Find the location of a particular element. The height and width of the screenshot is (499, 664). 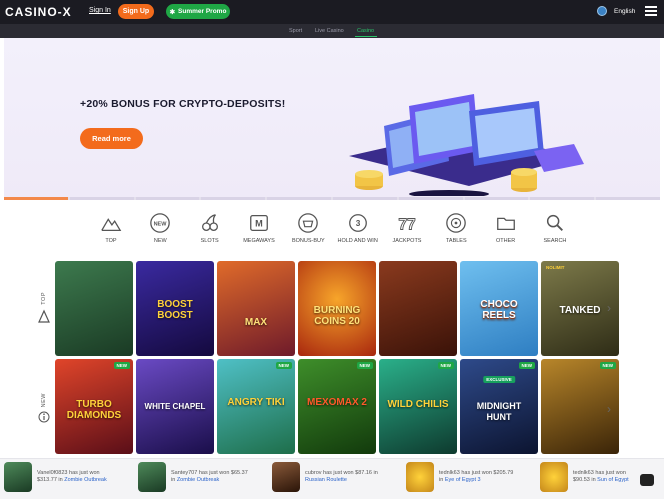

svg-text: 77 is located at coordinates (406, 224).